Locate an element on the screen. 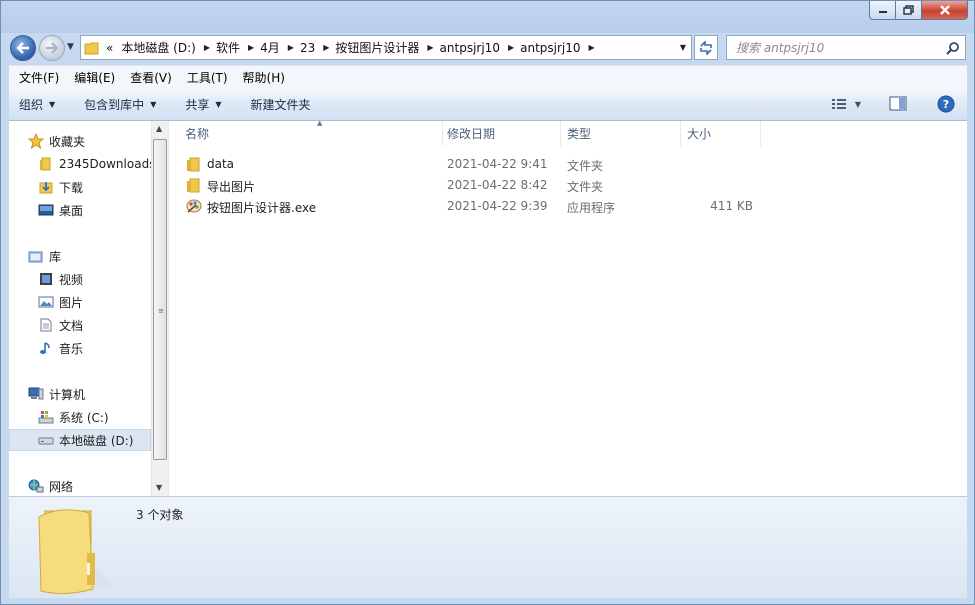 The image size is (975, 605). sidebar-label: 下载 is located at coordinates (71, 187).